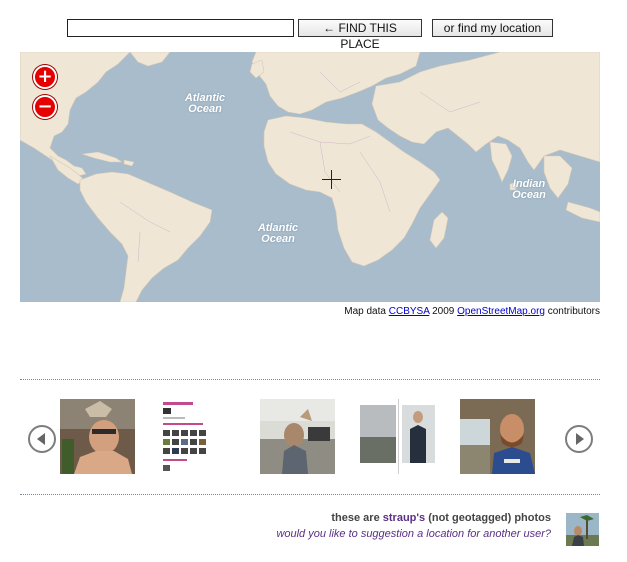 This screenshot has height=562, width=627. Describe the element at coordinates (45, 77) in the screenshot. I see `zoom-in-button: +` at that location.